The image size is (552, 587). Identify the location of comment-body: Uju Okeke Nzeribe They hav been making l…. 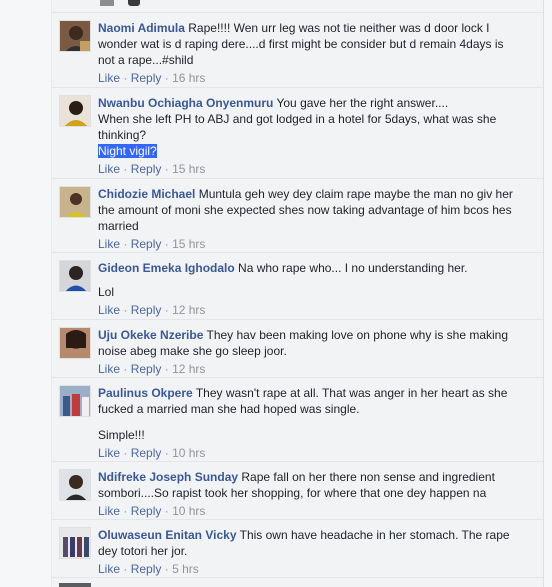
(308, 343).